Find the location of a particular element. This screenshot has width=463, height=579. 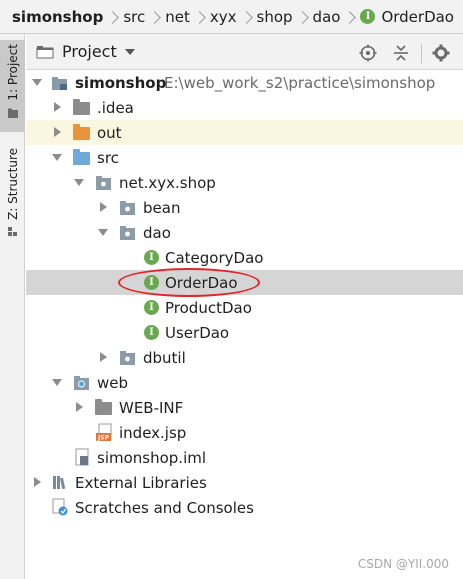

breadcrumb-item-src: src is located at coordinates (134, 17).